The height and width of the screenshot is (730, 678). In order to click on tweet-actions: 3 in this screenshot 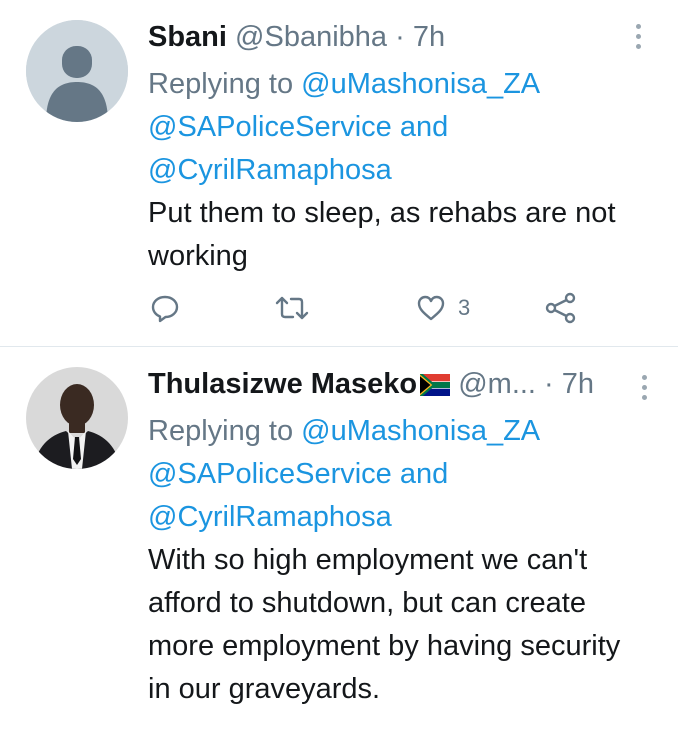, I will do `click(368, 308)`.